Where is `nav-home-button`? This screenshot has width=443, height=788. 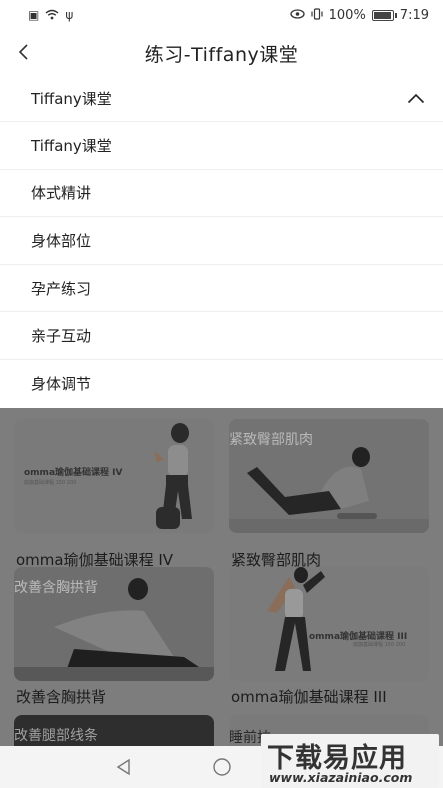 nav-home-button is located at coordinates (222, 767).